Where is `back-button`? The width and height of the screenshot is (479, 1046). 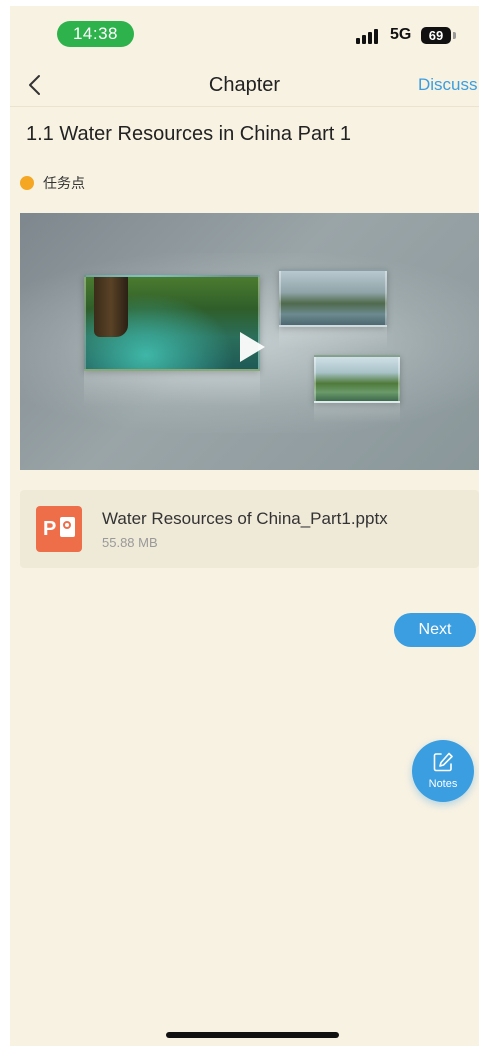 back-button is located at coordinates (36, 85).